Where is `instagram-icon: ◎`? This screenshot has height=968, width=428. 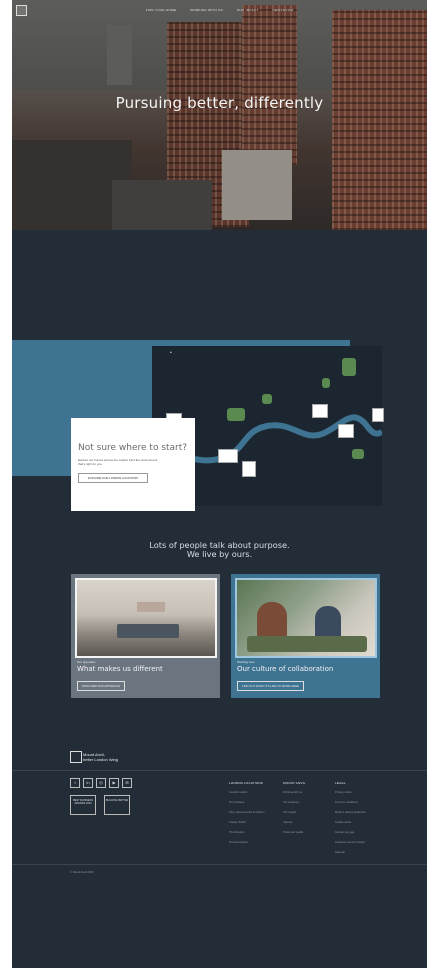
instagram-icon: ◎ is located at coordinates (101, 783).